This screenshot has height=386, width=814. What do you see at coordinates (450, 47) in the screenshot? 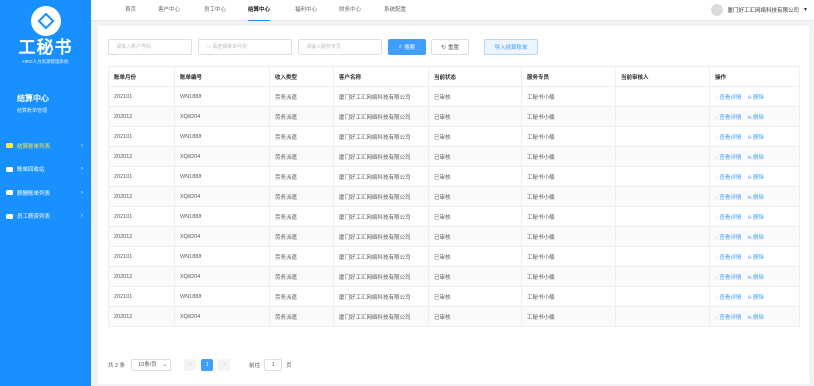
I see `reset-button: ↻ 重置` at bounding box center [450, 47].